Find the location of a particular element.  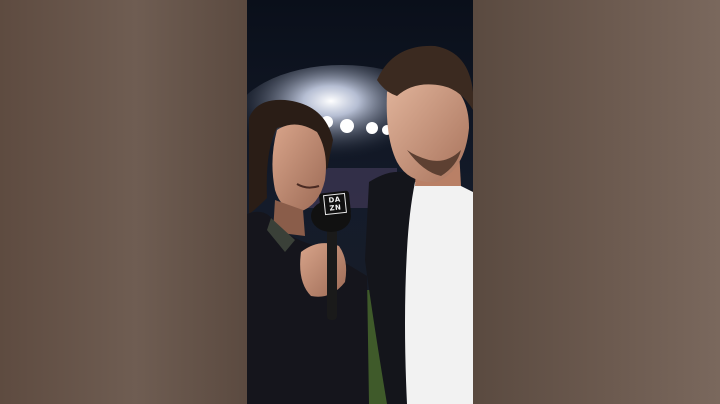

microphone-flag: DA ZN is located at coordinates (335, 204).